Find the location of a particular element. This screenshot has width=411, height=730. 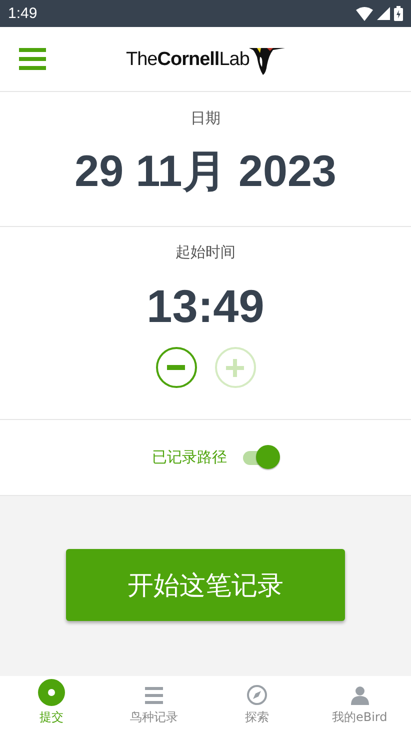

minus-icon is located at coordinates (176, 367).